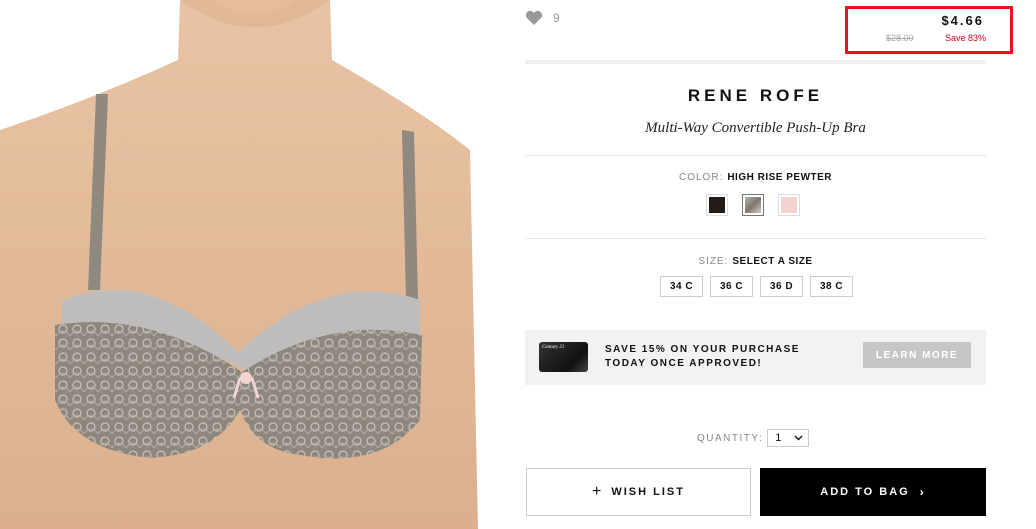 This screenshot has height=529, width=1036. Describe the element at coordinates (730, 438) in the screenshot. I see `quantity-label: QUANTITY:` at that location.